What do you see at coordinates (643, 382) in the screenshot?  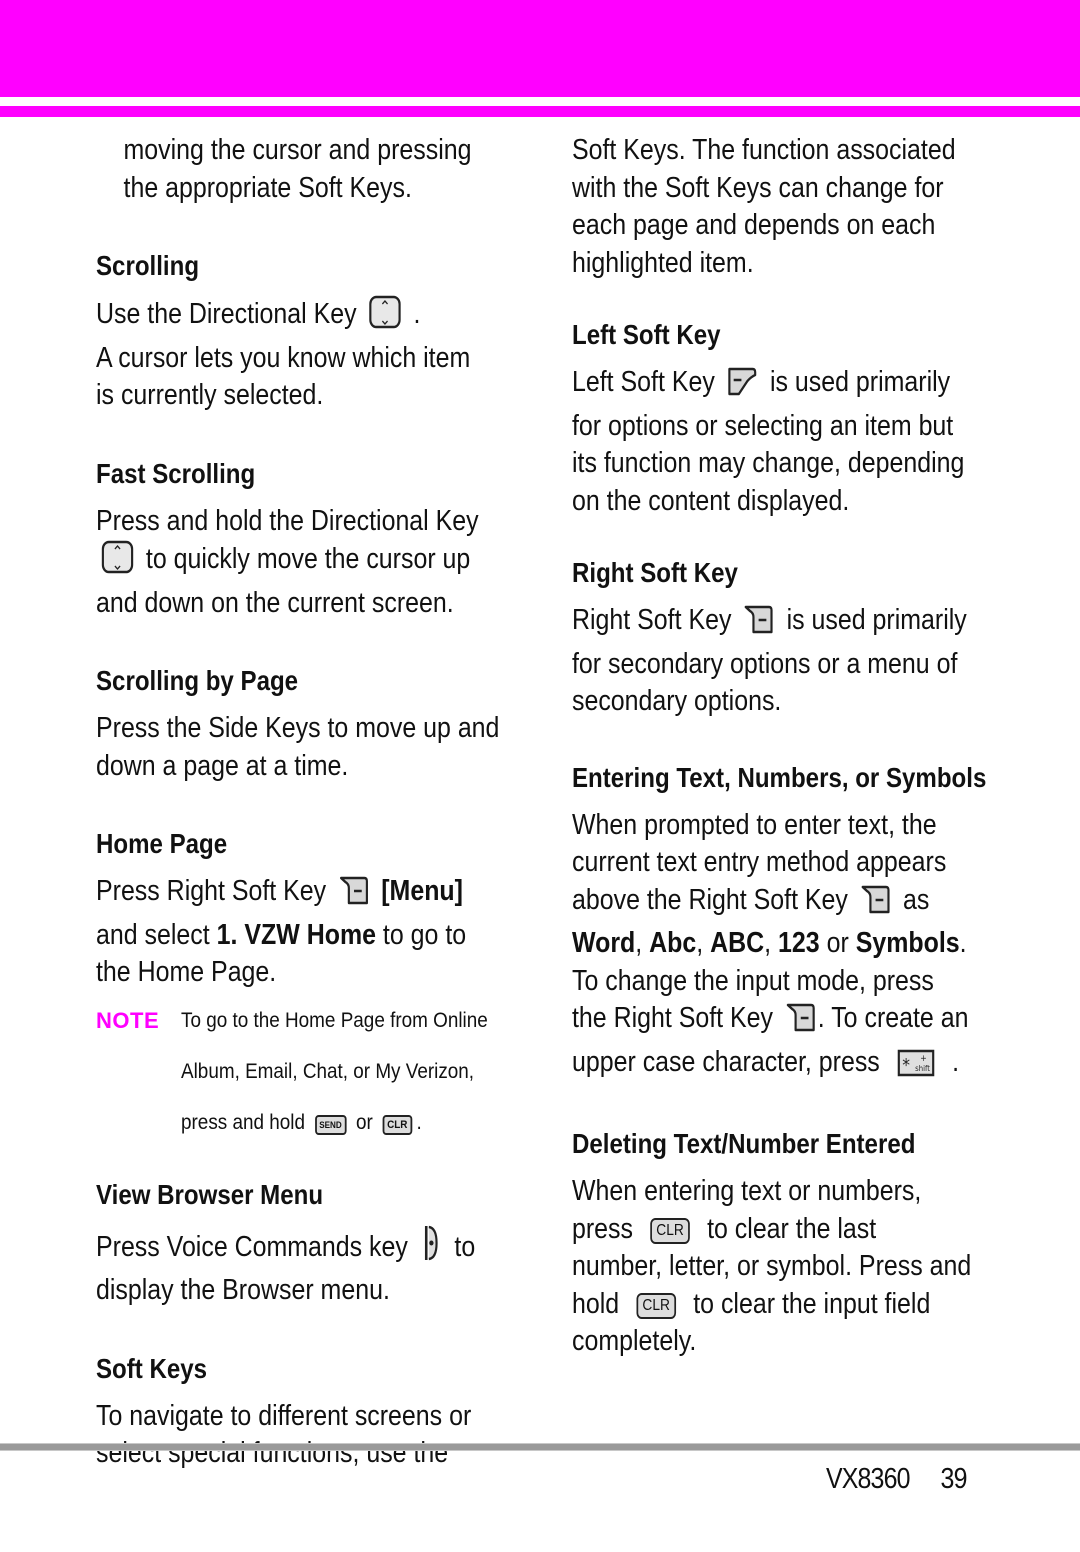 I see `text: Left Soft Key` at bounding box center [643, 382].